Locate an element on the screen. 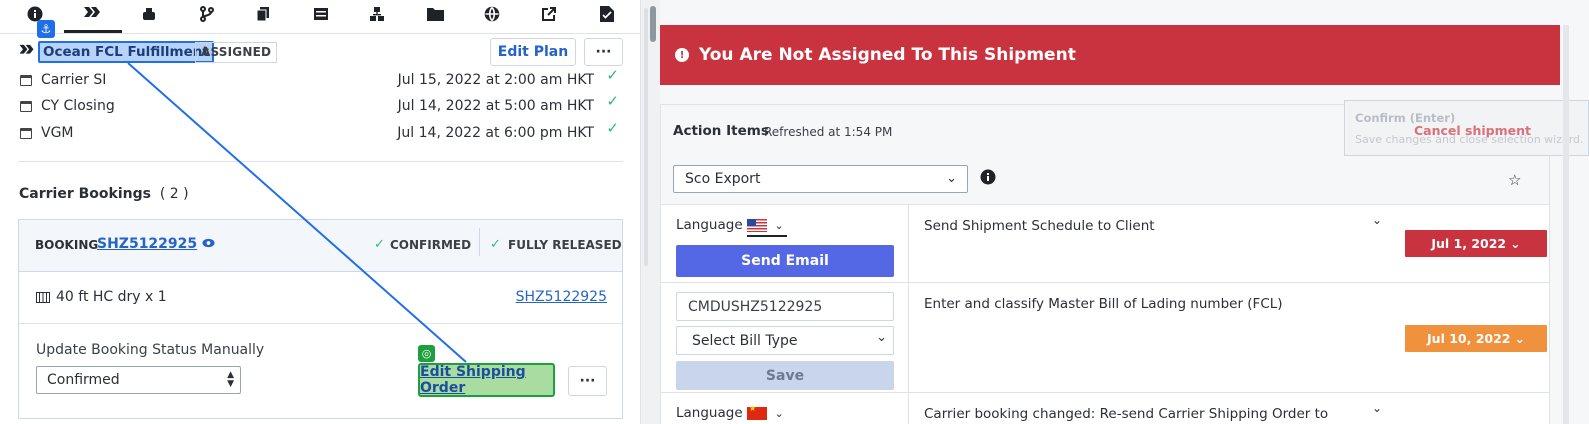  not-assigned-alert: ! You Are Not Assigned To This Shipment is located at coordinates (1110, 55).